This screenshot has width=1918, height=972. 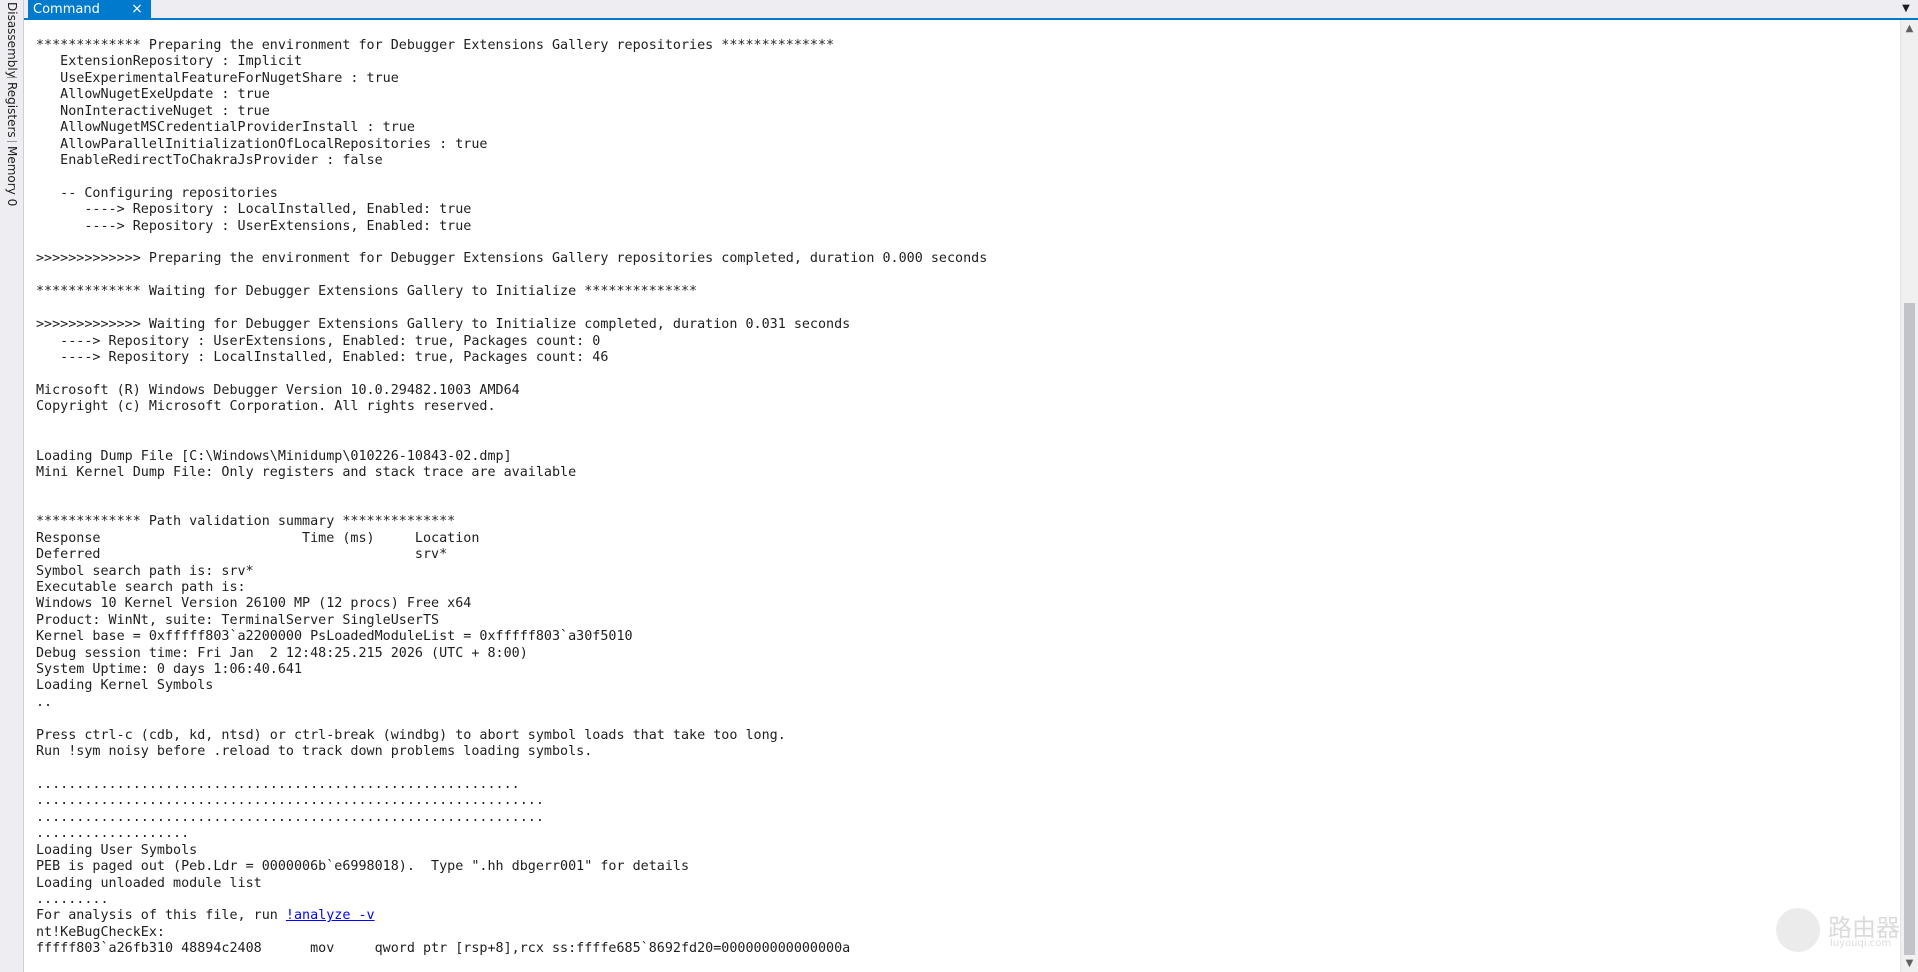 What do you see at coordinates (1798, 930) in the screenshot?
I see `watermark-icon` at bounding box center [1798, 930].